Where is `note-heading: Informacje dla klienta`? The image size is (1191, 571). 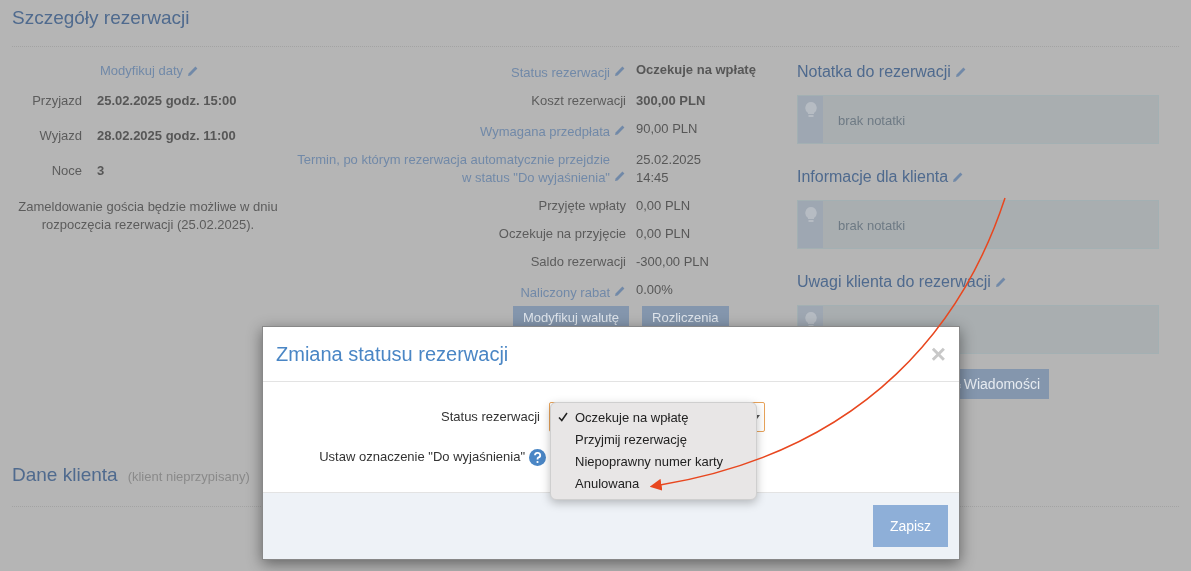 note-heading: Informacje dla klienta is located at coordinates (873, 177).